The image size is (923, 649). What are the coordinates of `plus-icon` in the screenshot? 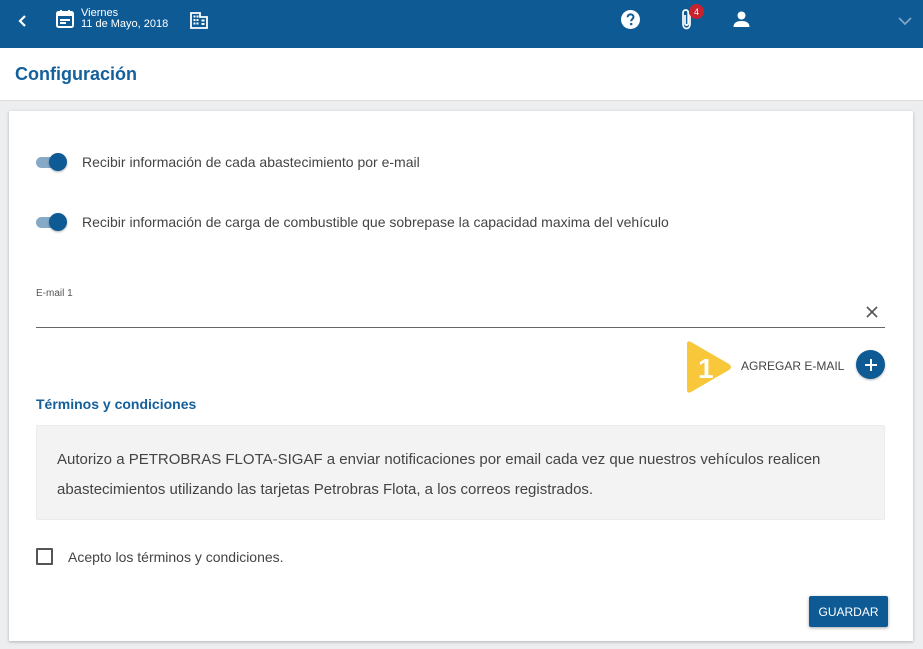 It's located at (870, 364).